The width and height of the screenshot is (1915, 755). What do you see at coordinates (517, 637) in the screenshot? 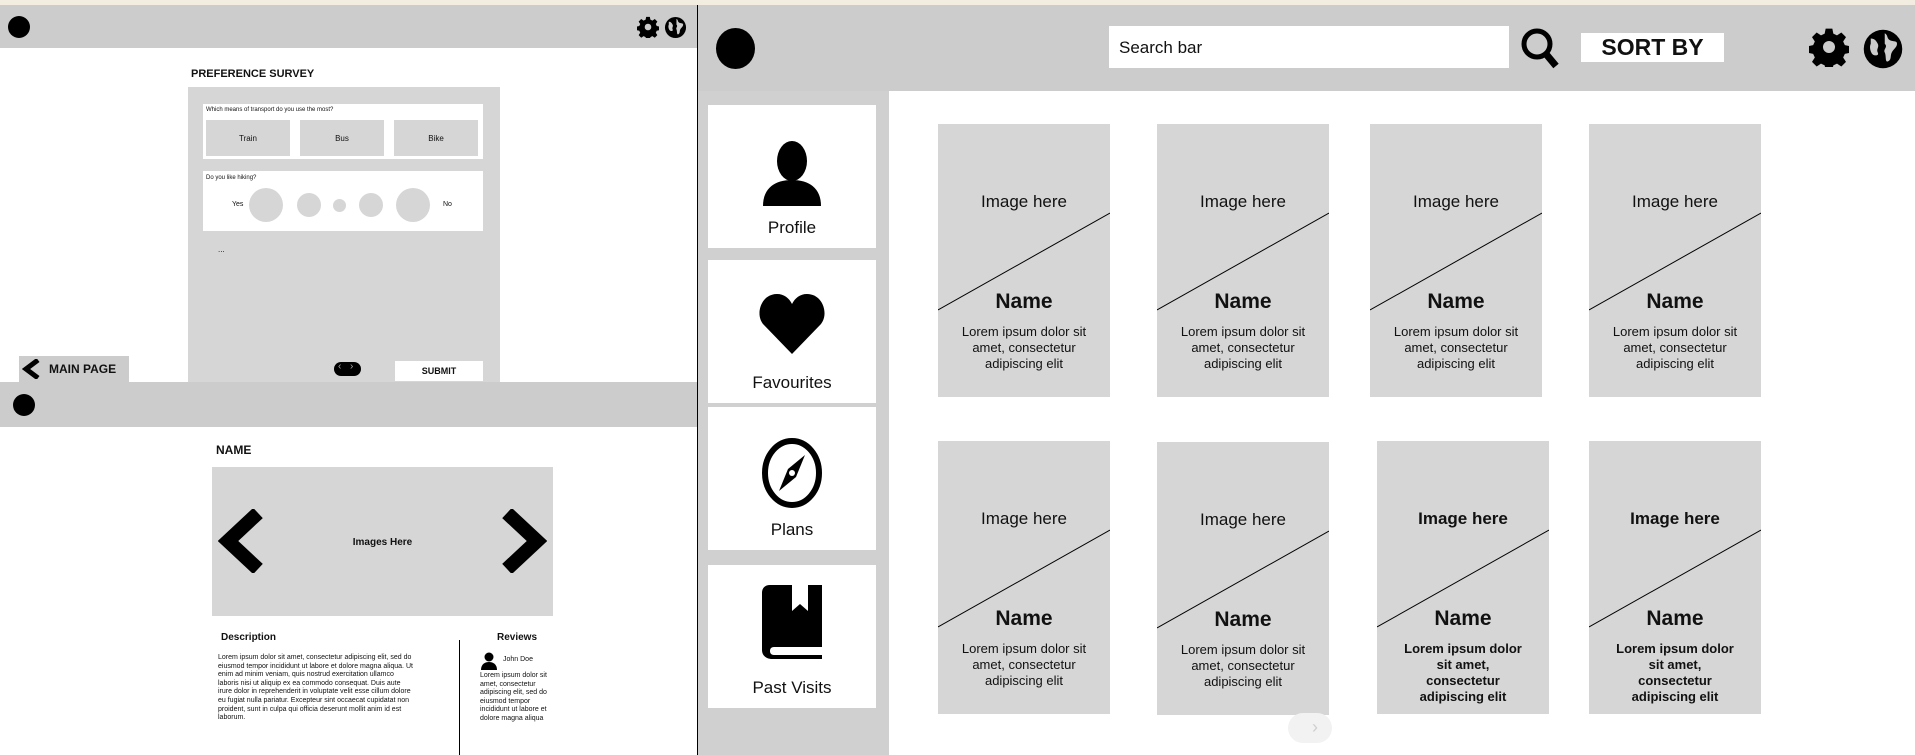
I see `reviews-heading: Reviews` at bounding box center [517, 637].